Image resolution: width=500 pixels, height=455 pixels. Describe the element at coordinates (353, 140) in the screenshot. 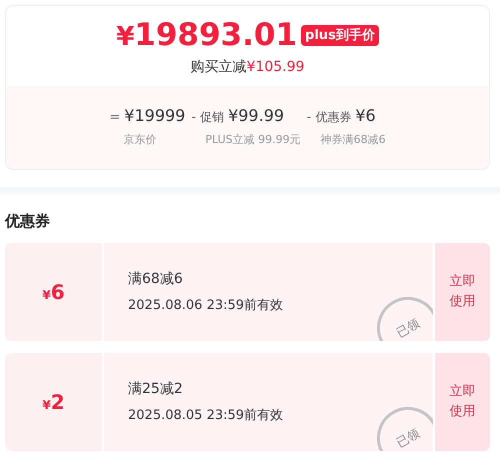

I see `breakdown-label: 神券满68减6` at that location.